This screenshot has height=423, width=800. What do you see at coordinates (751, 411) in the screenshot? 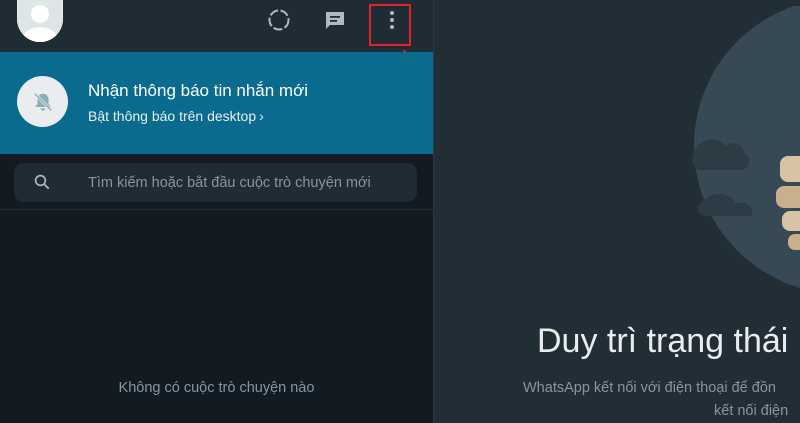
I see `welcome-description-line2: kết nối điện` at bounding box center [751, 411].